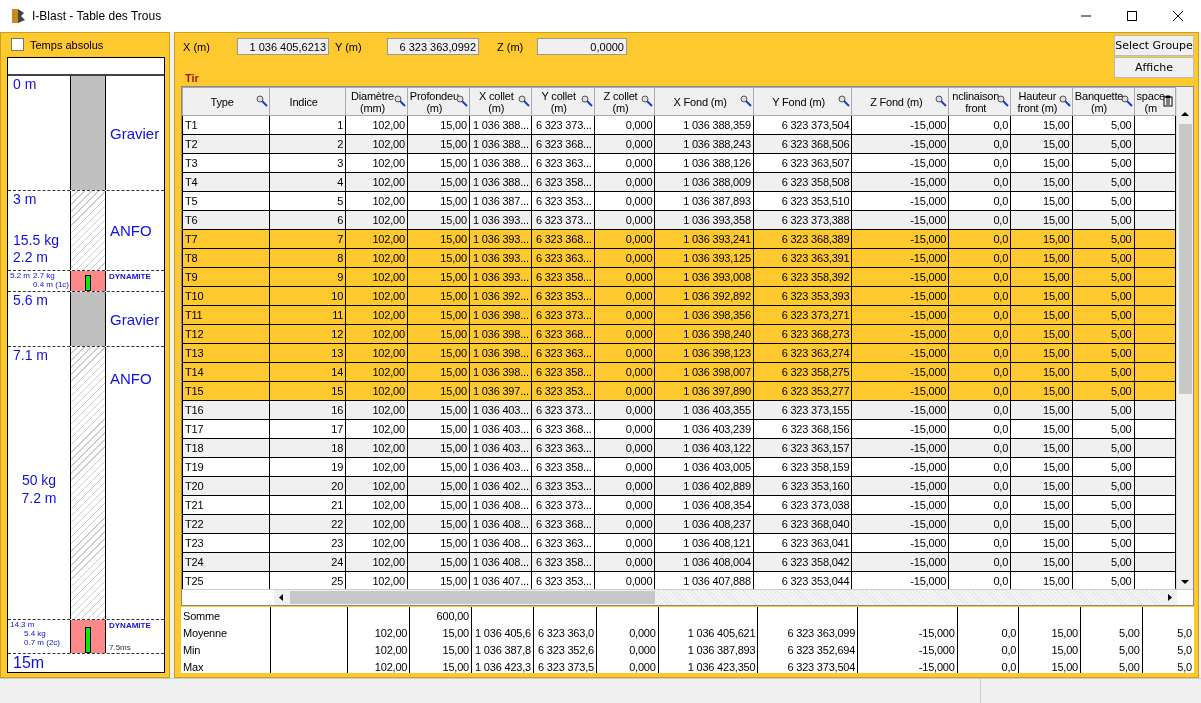 Image resolution: width=1201 pixels, height=703 pixels. I want to click on summary-cell: 1 036 387,893, so click(708, 649).